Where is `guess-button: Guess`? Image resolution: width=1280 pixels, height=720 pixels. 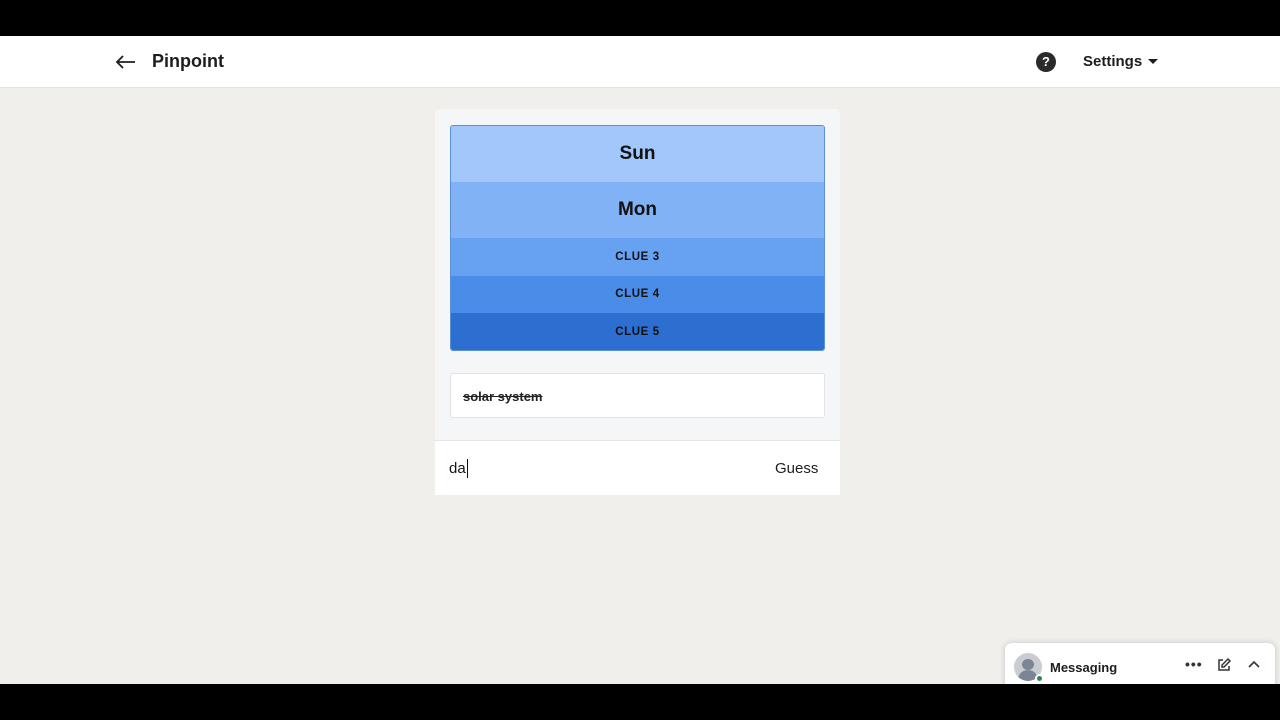
guess-button: Guess is located at coordinates (796, 468).